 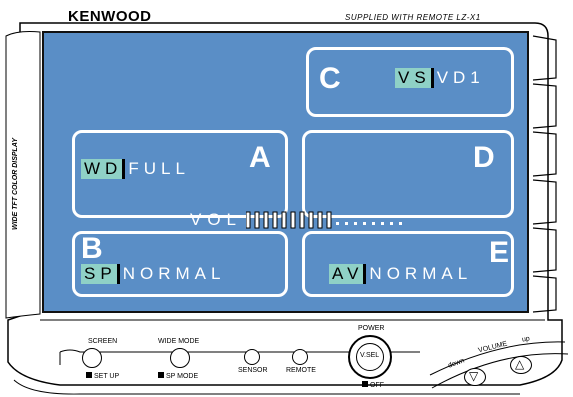 I want to click on section-b-tag: SP, so click(x=100, y=274).